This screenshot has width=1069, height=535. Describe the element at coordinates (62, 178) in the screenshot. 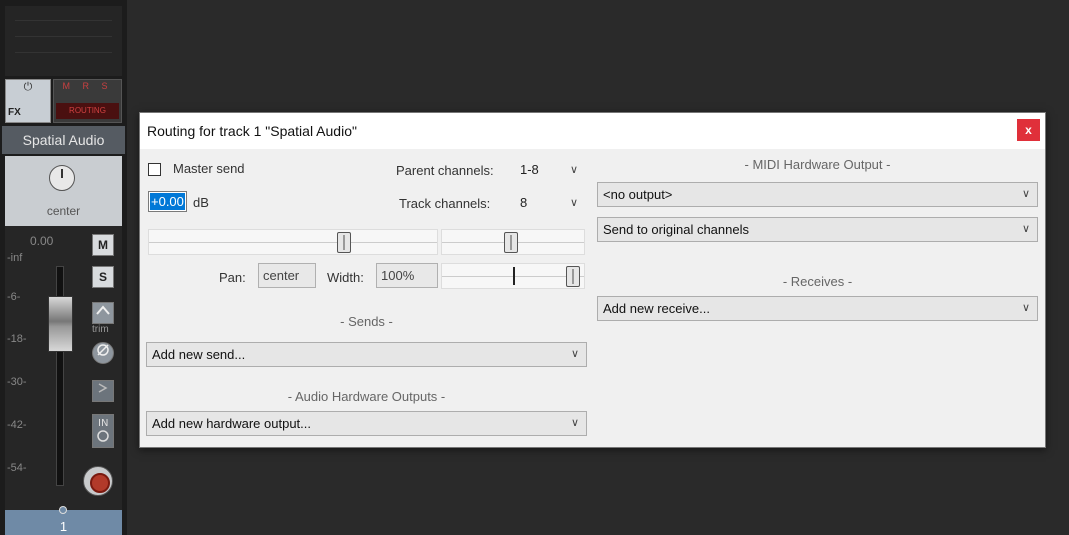

I see `pan-knob` at that location.